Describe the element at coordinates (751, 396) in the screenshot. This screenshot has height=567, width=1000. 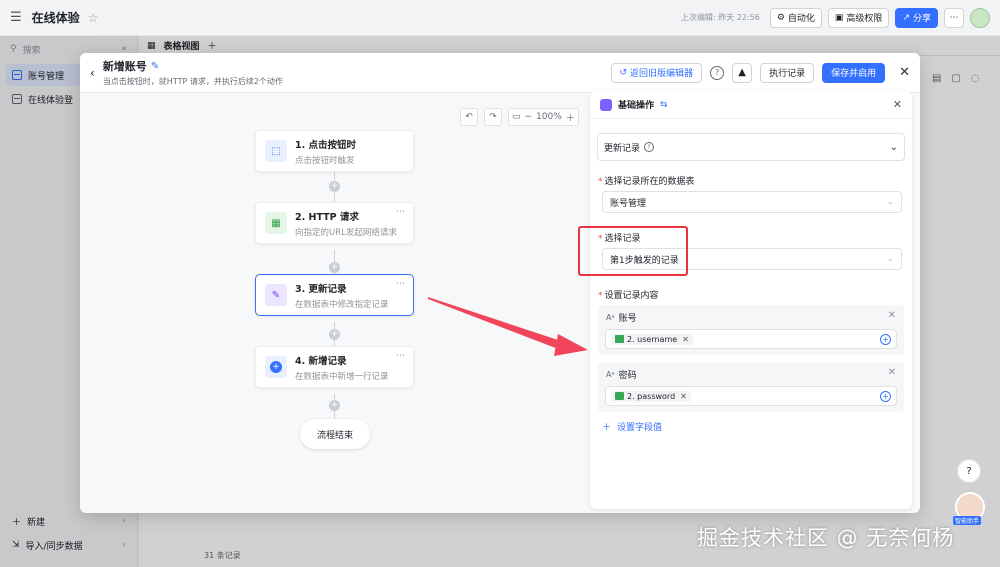
I see `field-value-input: 2. password ✕ +` at that location.